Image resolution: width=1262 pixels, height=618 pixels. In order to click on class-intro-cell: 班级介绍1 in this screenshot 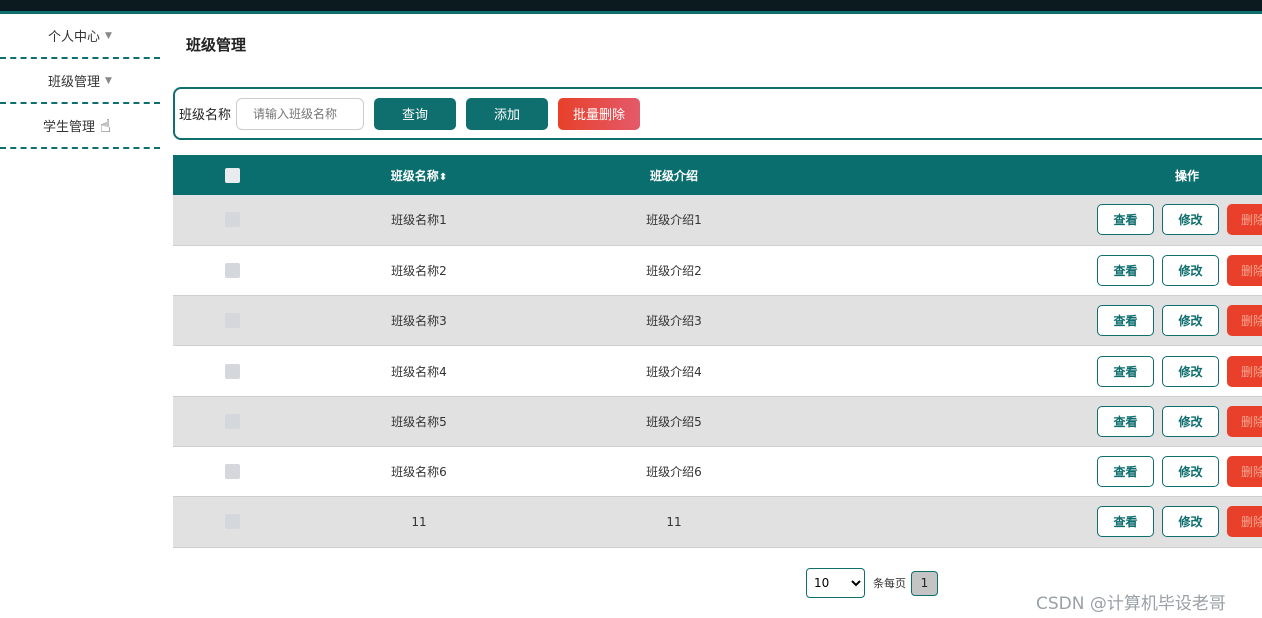, I will do `click(674, 220)`.